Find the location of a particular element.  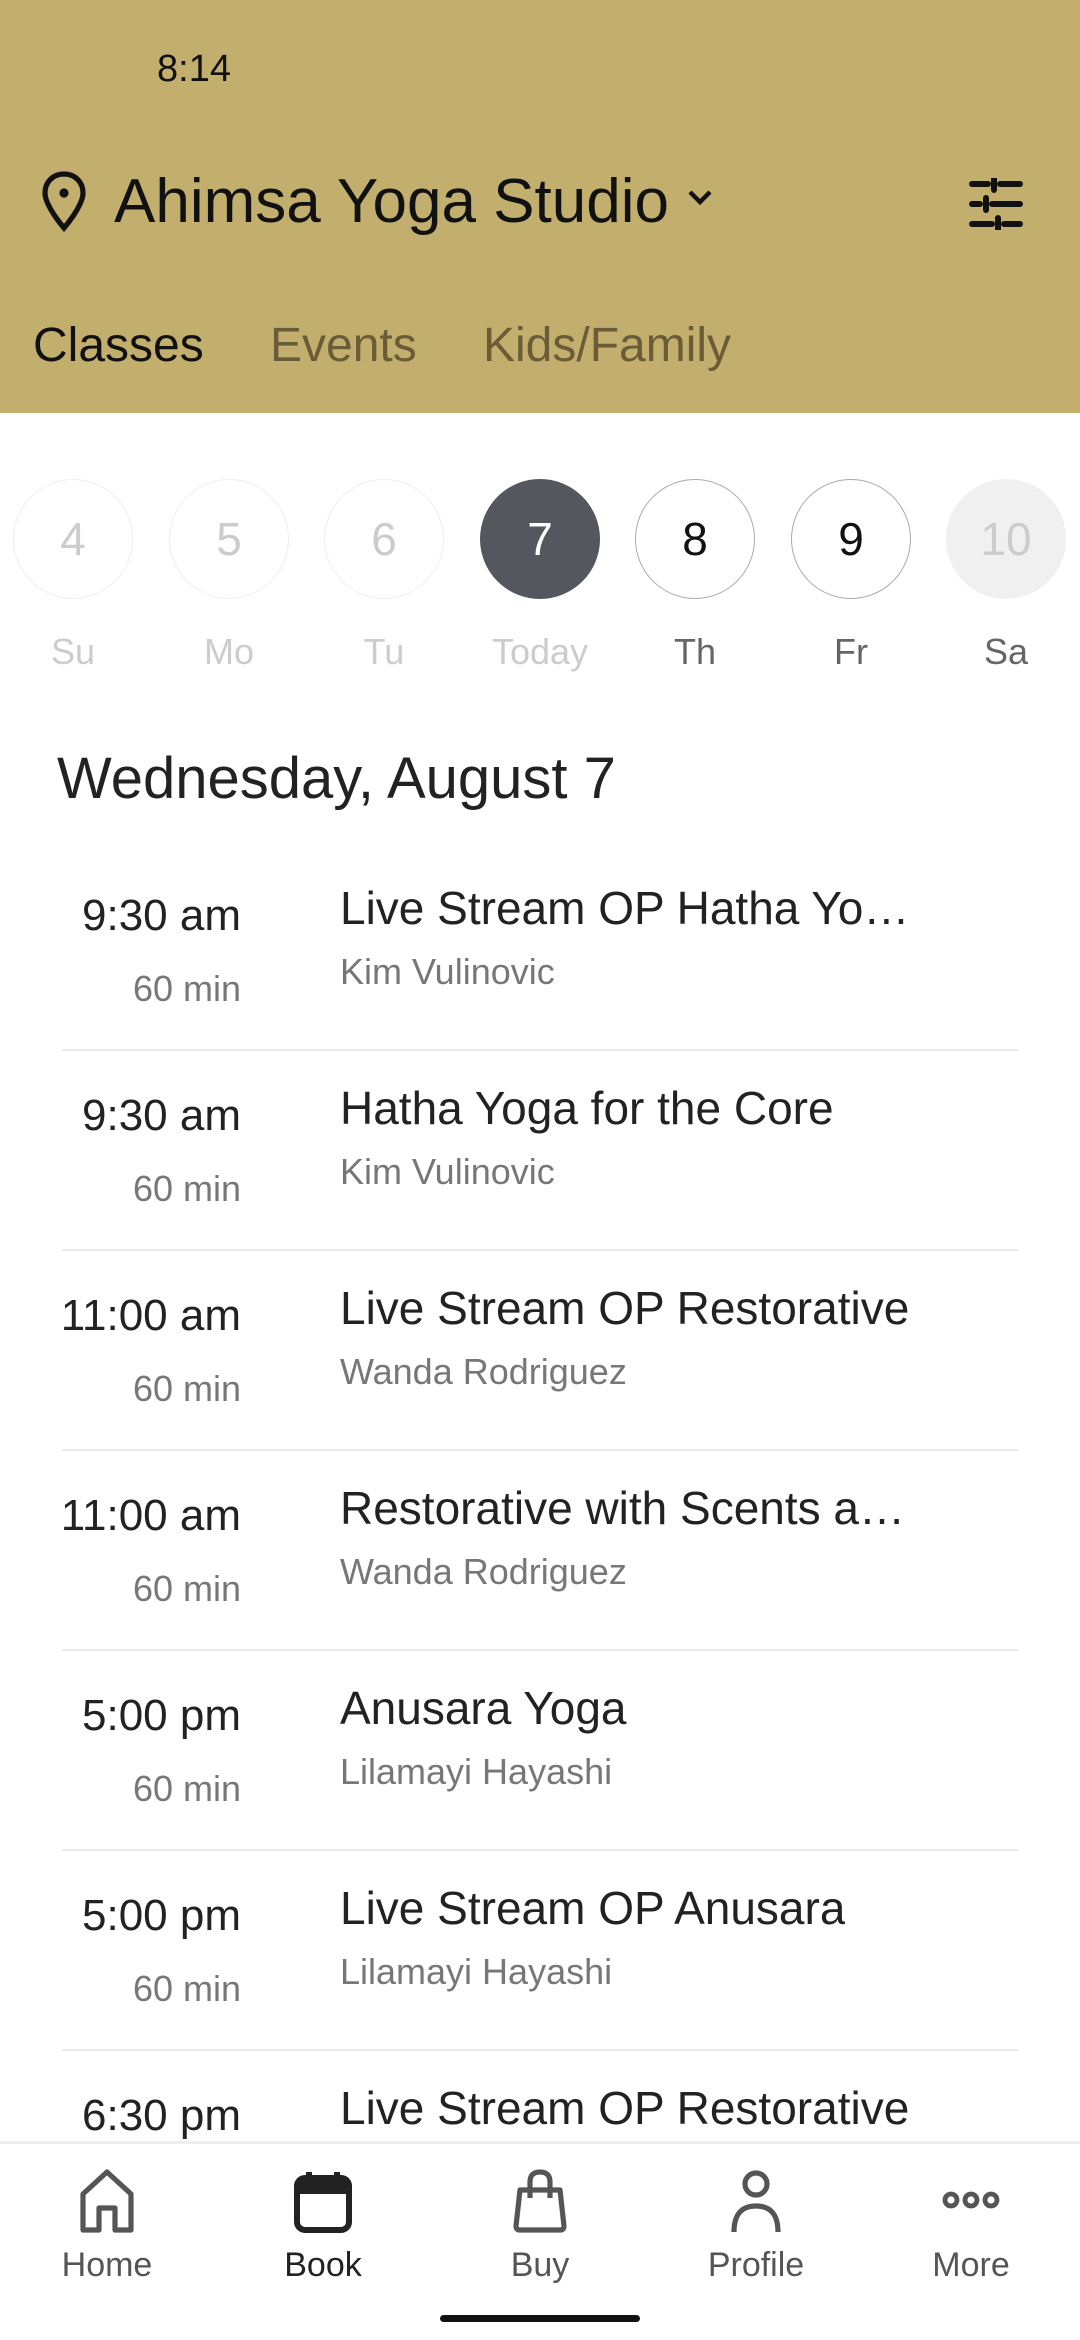

day-label: Tu is located at coordinates (384, 651).